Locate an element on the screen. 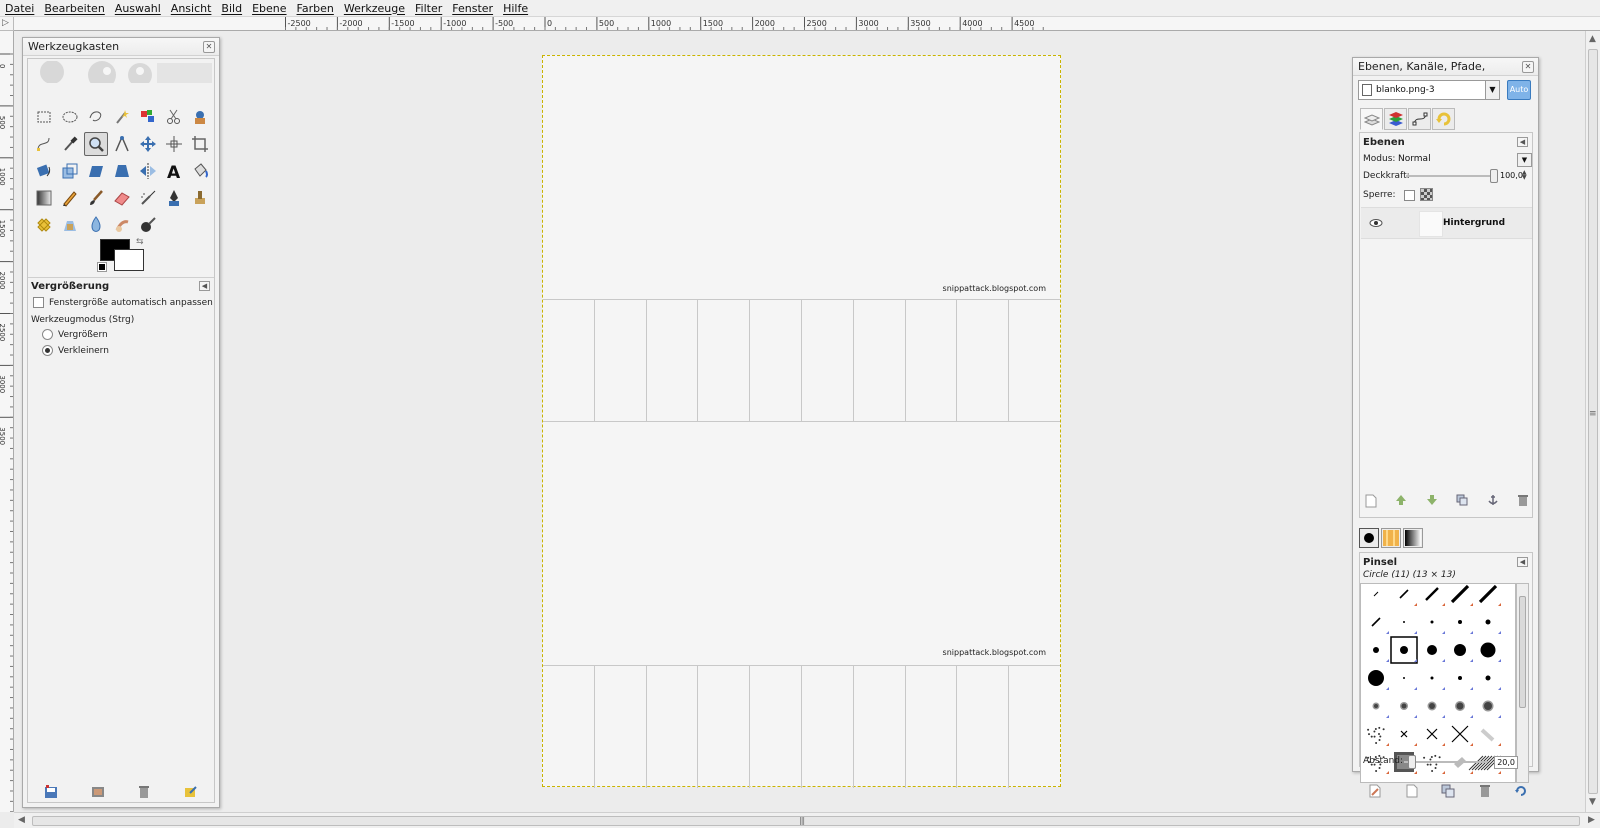  color-picker-icon is located at coordinates (70, 144).